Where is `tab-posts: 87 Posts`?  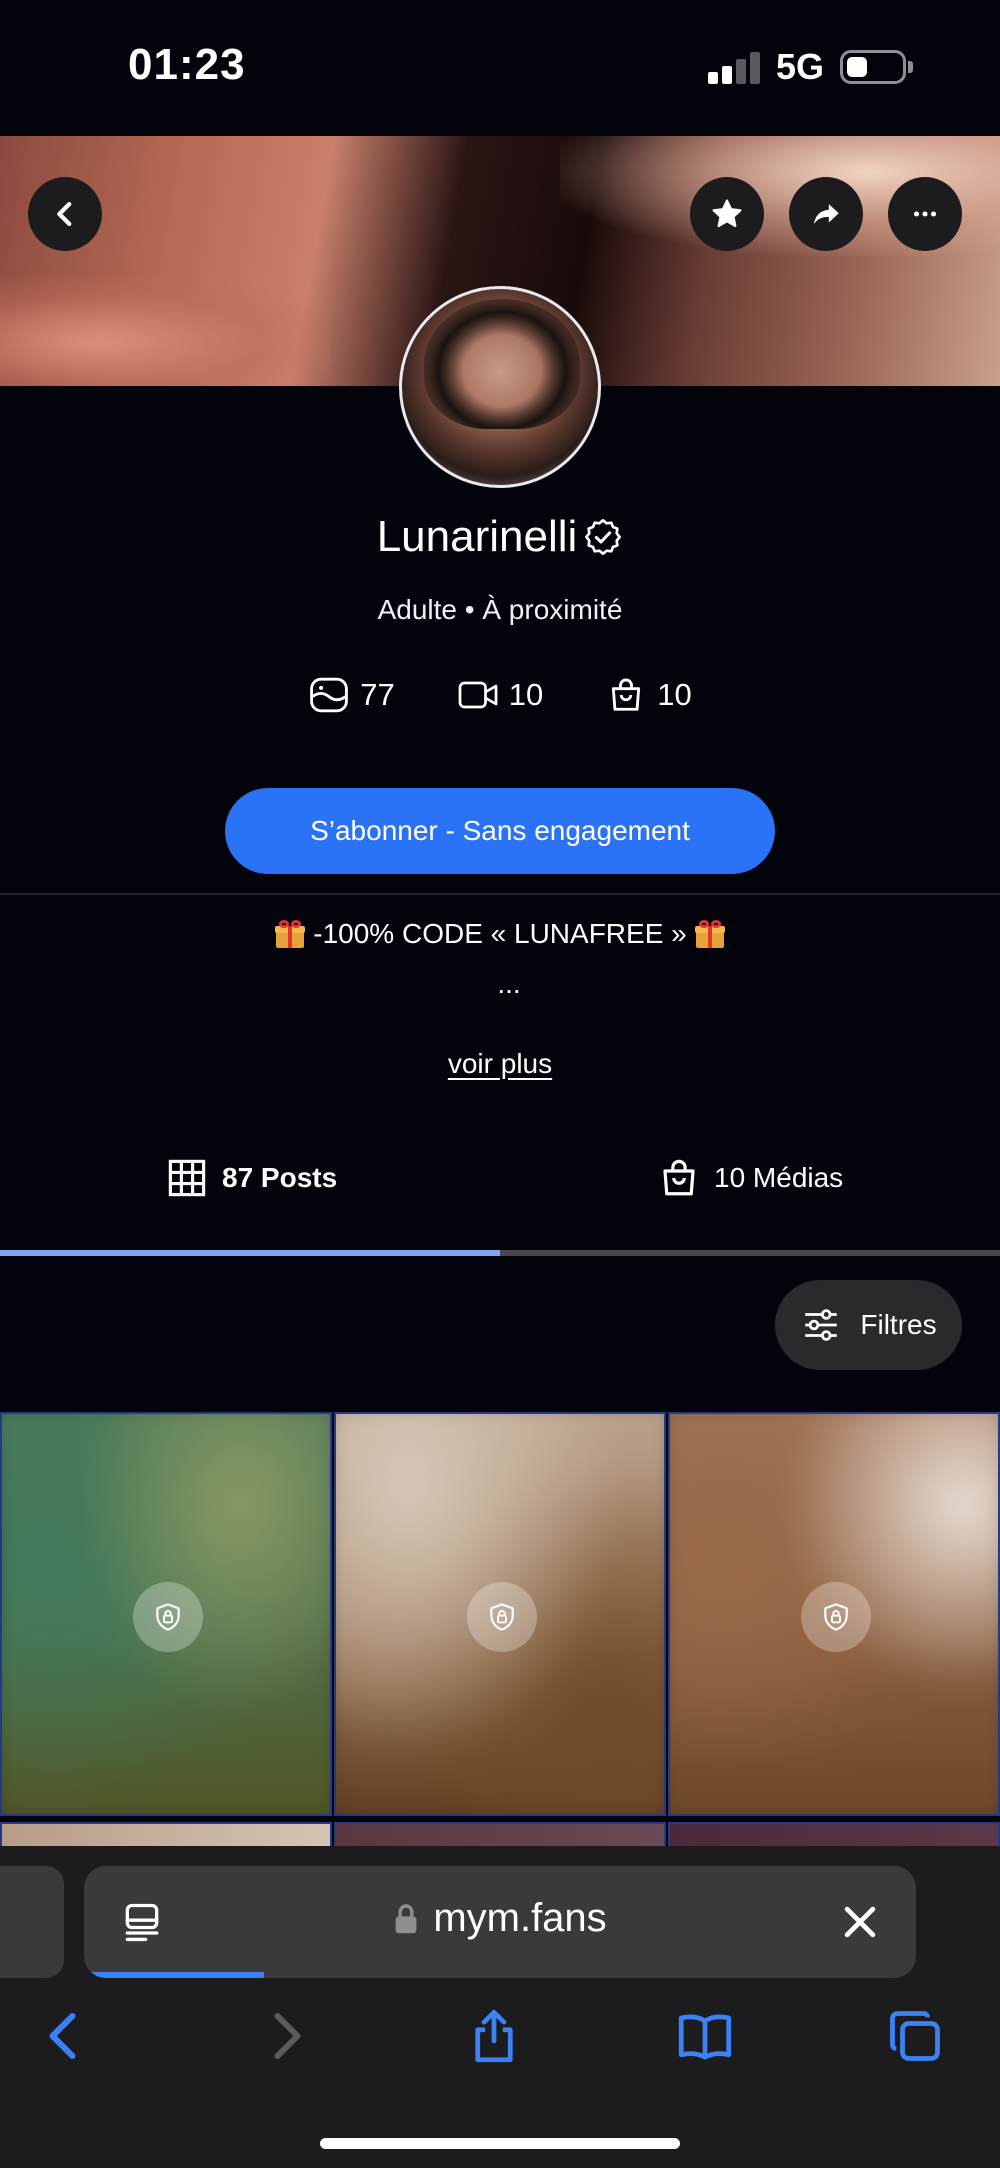
tab-posts: 87 Posts is located at coordinates (251, 1178).